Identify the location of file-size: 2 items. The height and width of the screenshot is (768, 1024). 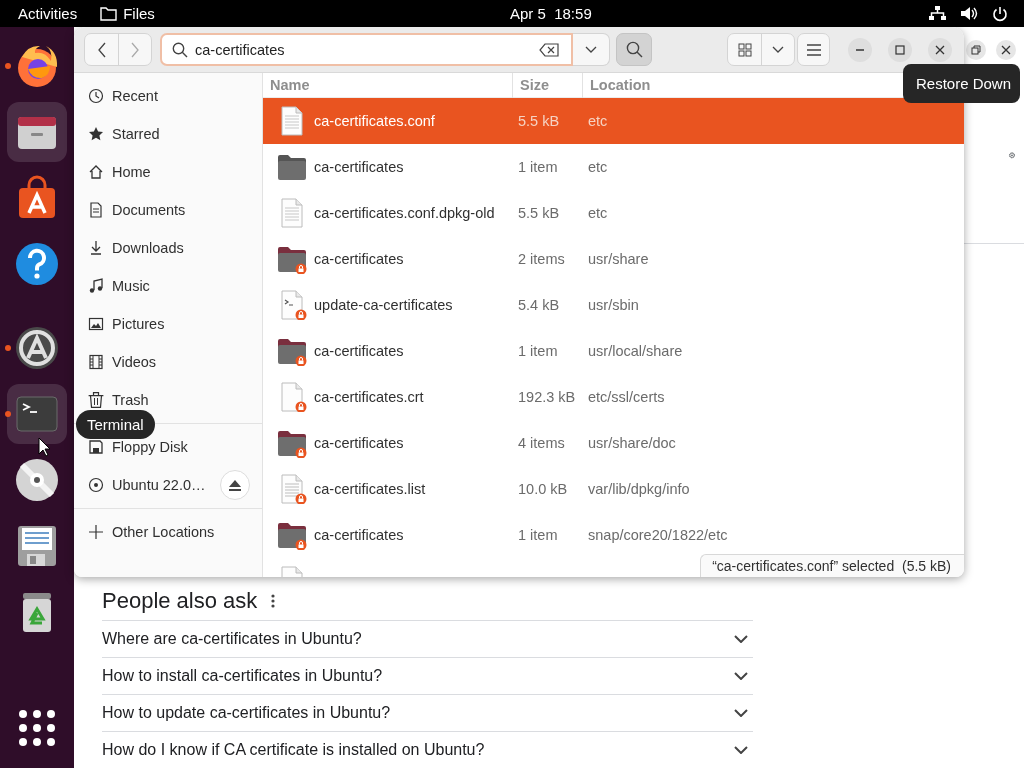
(541, 259).